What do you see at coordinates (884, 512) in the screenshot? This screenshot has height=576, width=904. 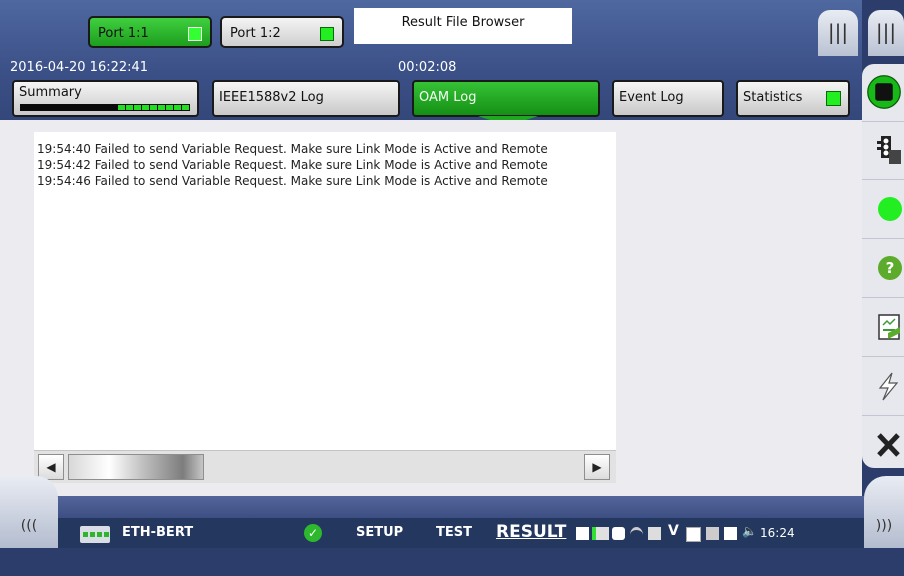 I see `nav-right-button: )))` at bounding box center [884, 512].